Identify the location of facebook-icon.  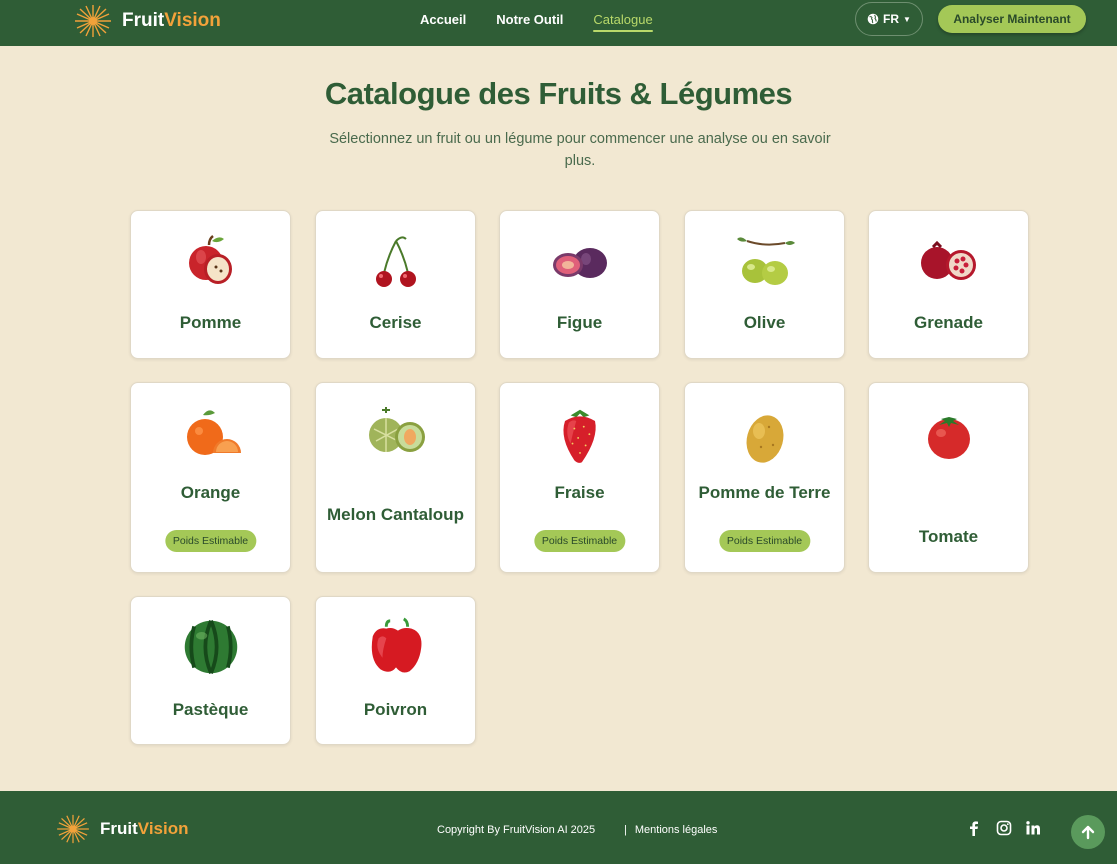
(974, 828).